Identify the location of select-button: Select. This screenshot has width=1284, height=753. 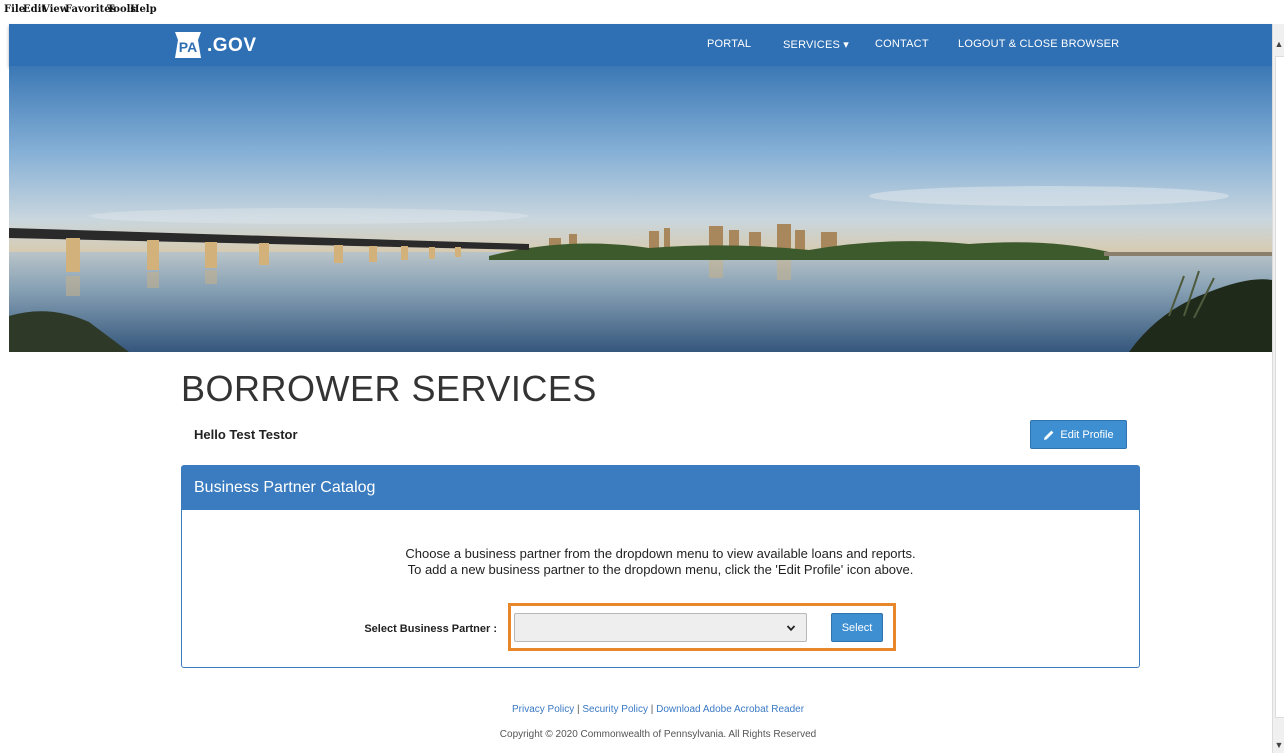
(857, 627).